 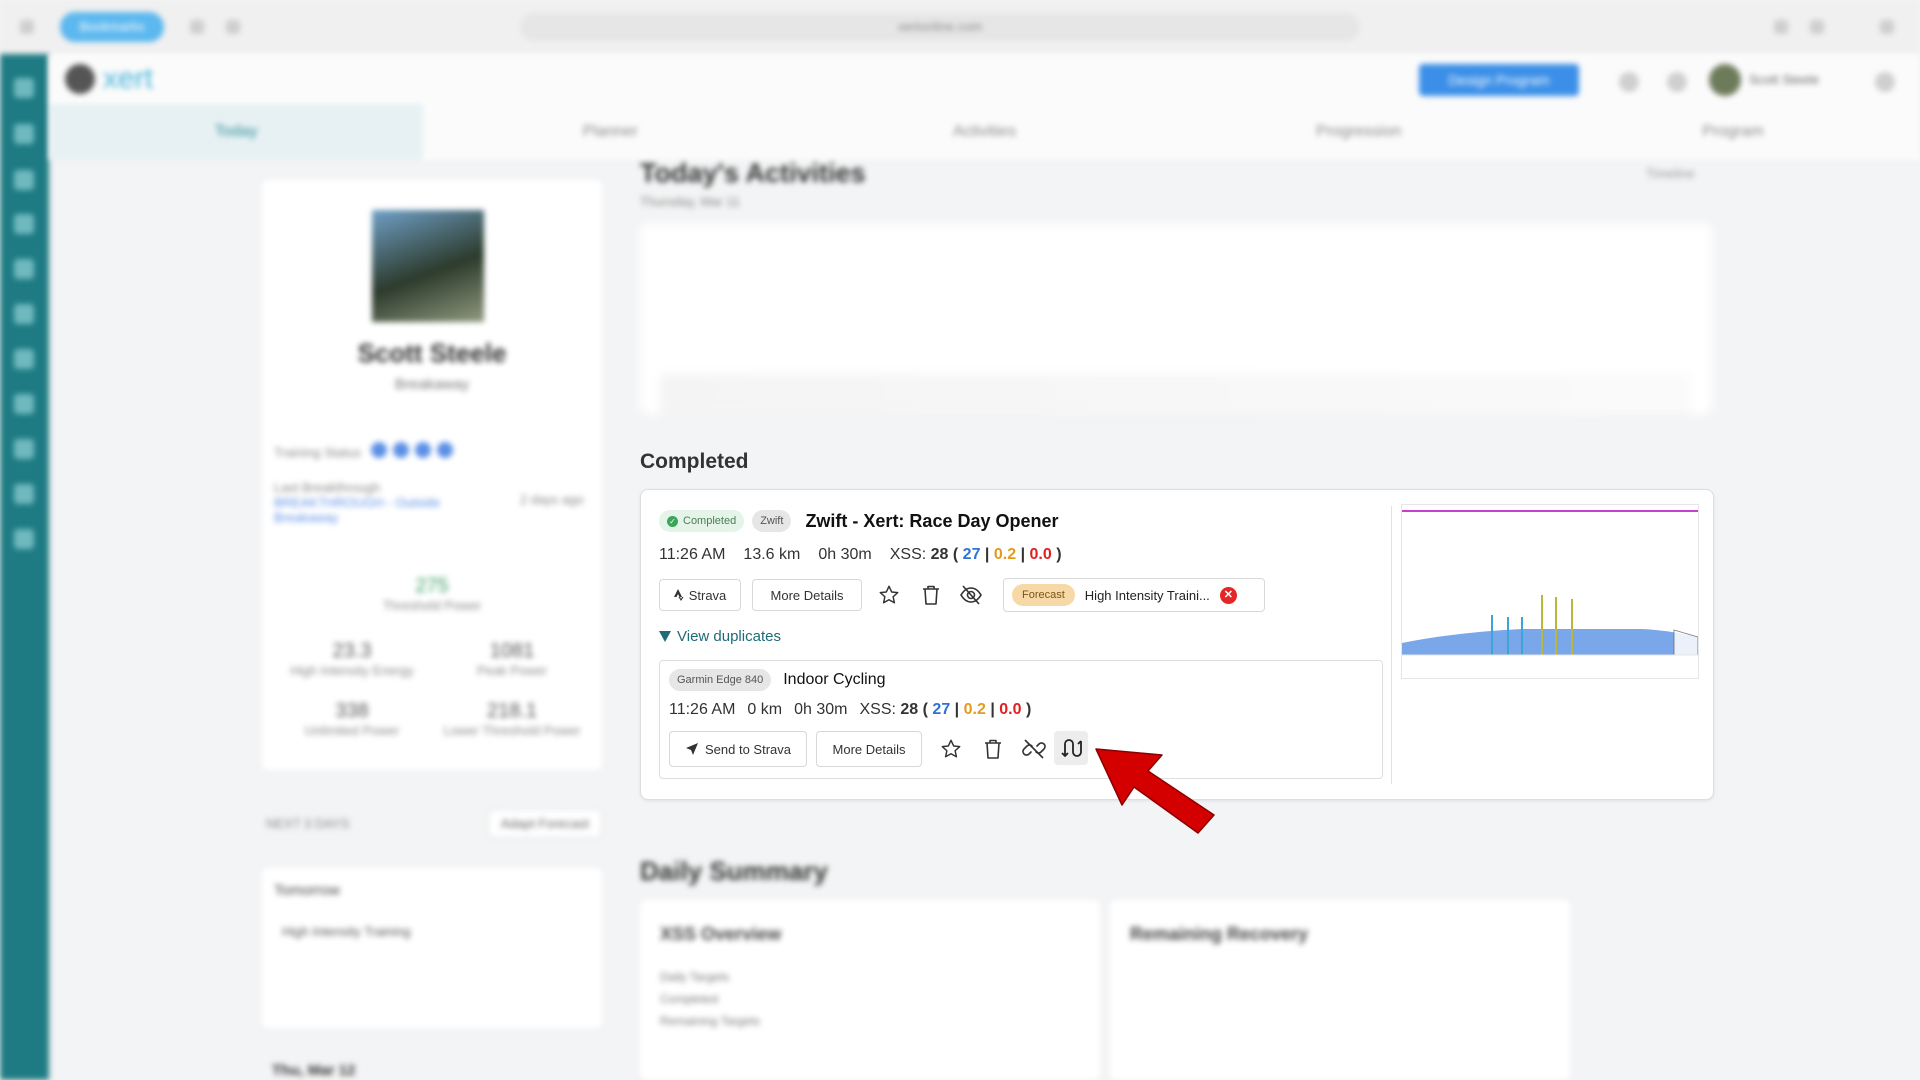 I want to click on address-bar: xertonline.com, so click(x=940, y=27).